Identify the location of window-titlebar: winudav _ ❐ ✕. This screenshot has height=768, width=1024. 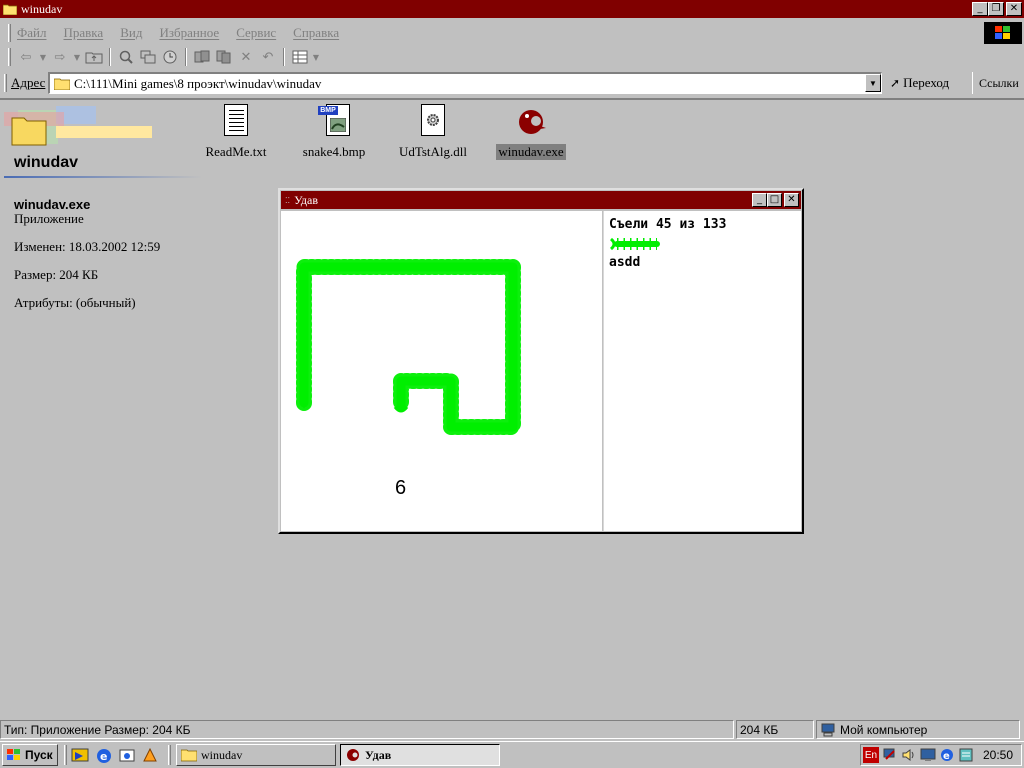
(512, 9).